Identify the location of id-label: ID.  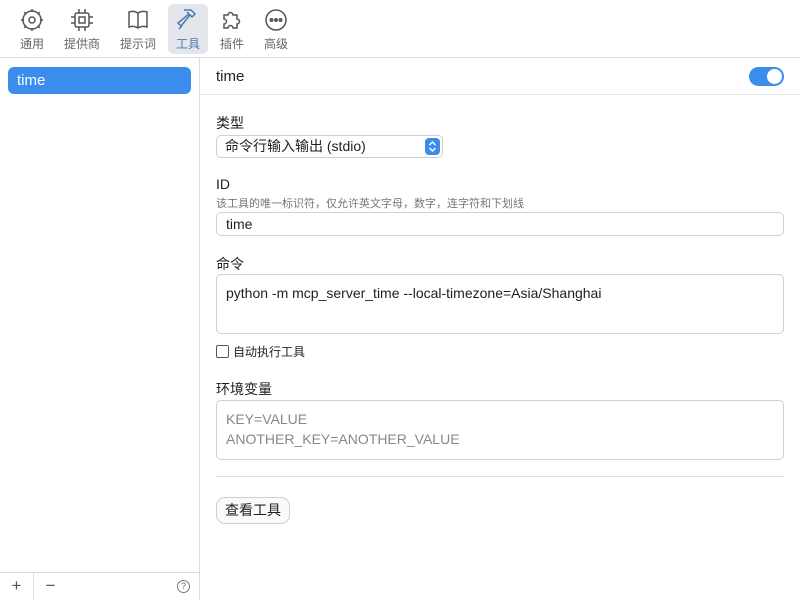
(223, 184).